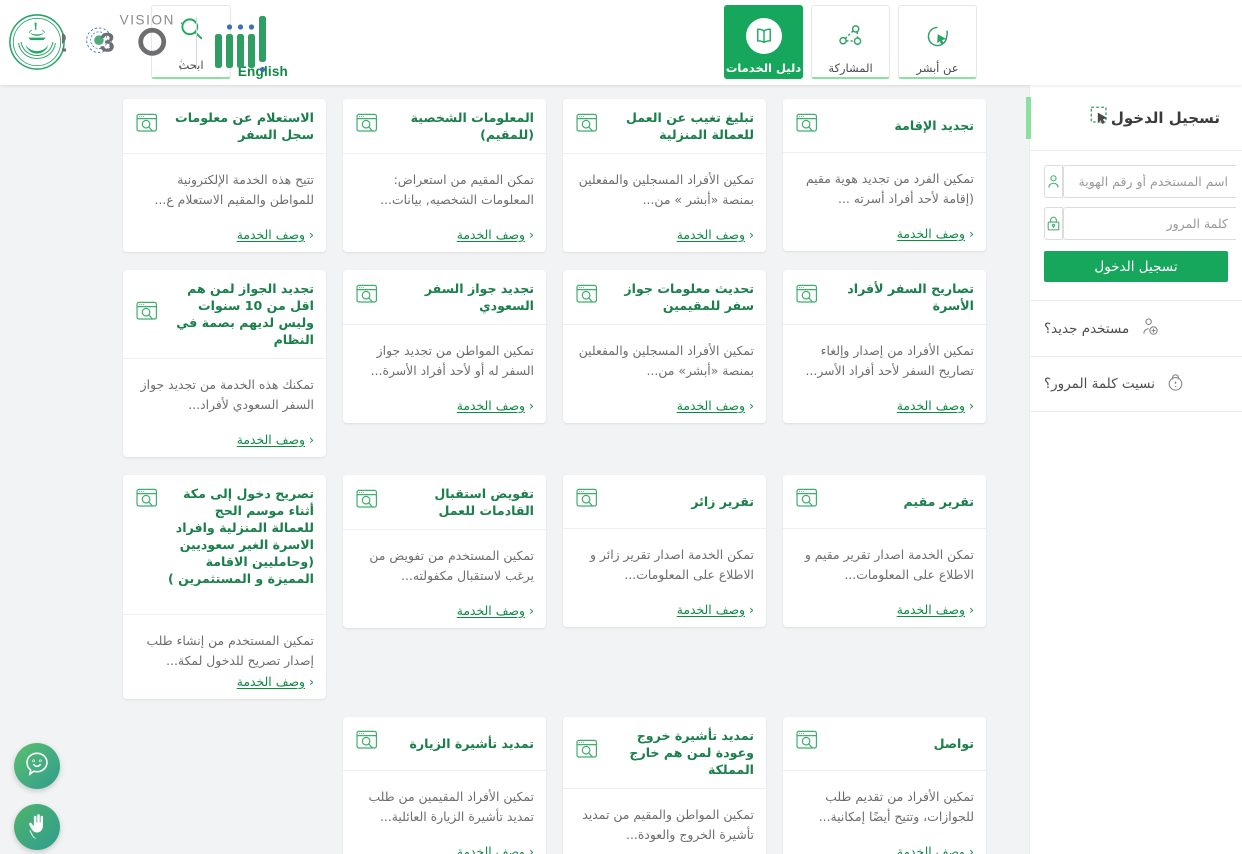 The width and height of the screenshot is (1242, 854). I want to click on password-field-row, so click(1140, 223).